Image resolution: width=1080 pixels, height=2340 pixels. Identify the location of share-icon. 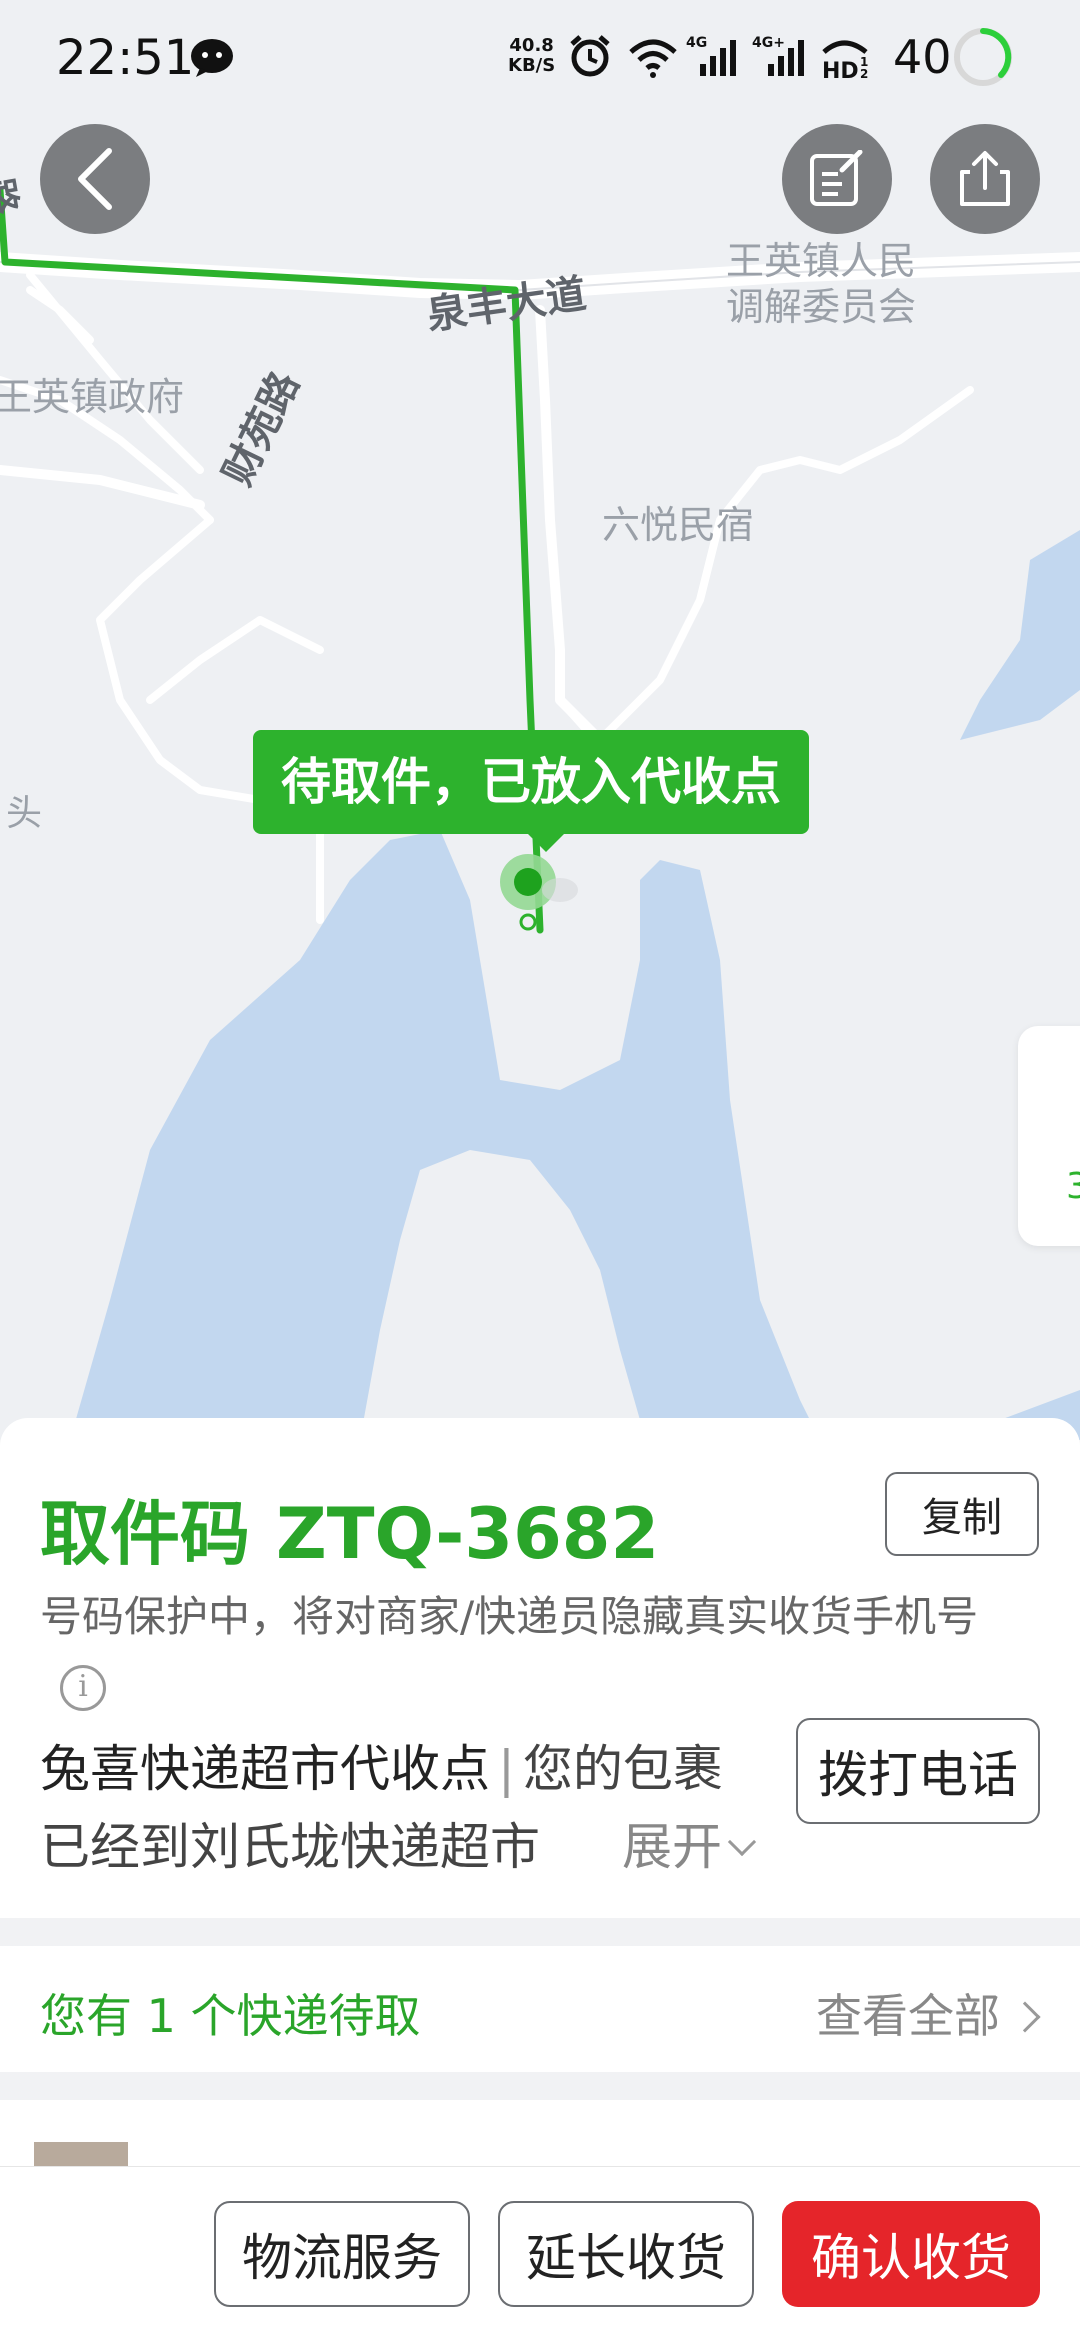
(985, 178).